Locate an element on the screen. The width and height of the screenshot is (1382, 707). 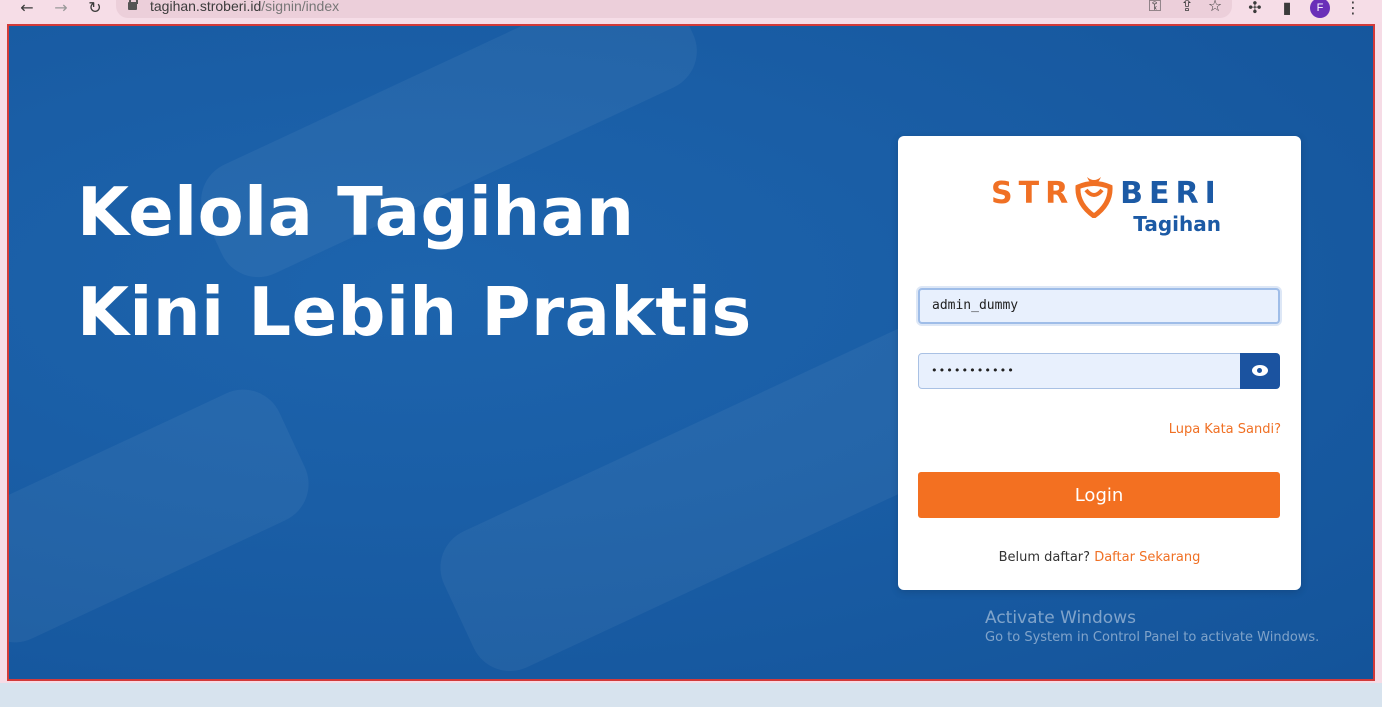
profile-avatar: F is located at coordinates (1320, 9).